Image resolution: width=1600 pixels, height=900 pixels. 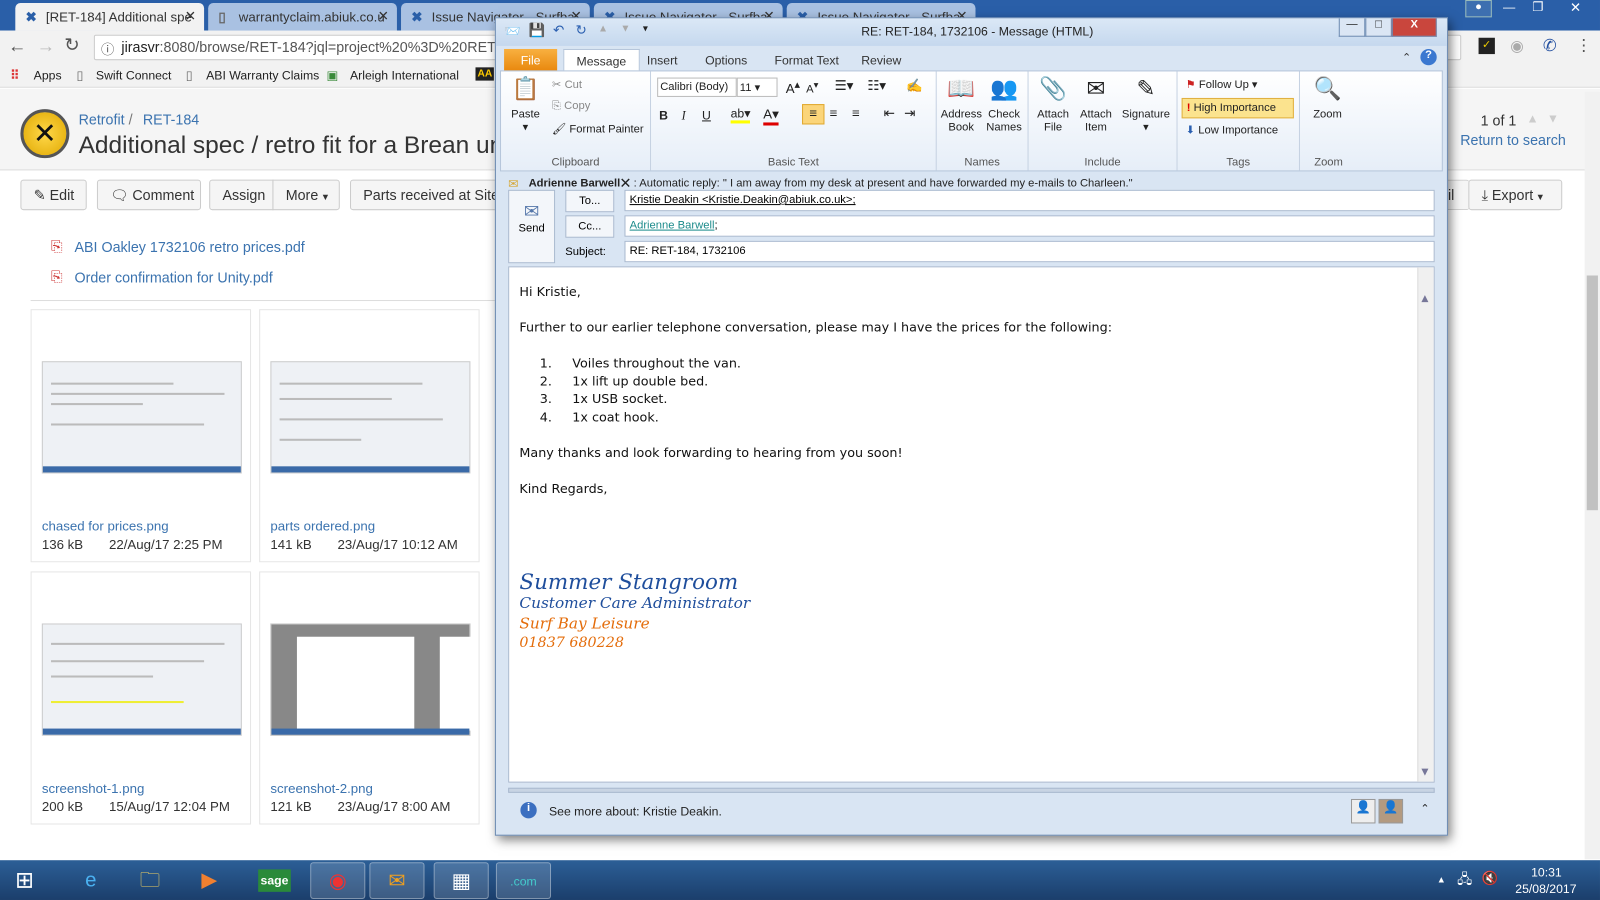 What do you see at coordinates (603, 28) in the screenshot?
I see `previous-item-icon: ▲` at bounding box center [603, 28].